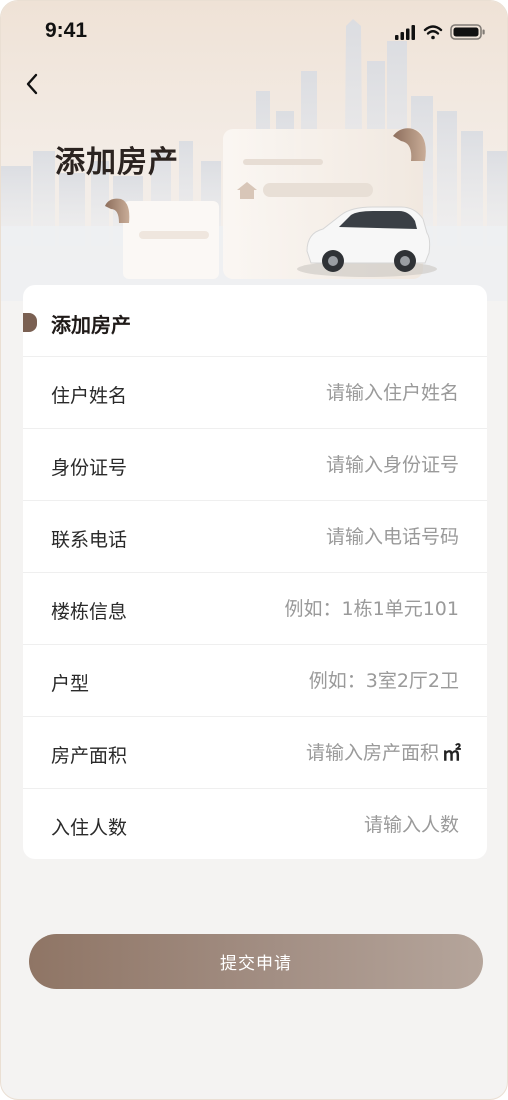  Describe the element at coordinates (467, 32) in the screenshot. I see `battery-icon` at that location.